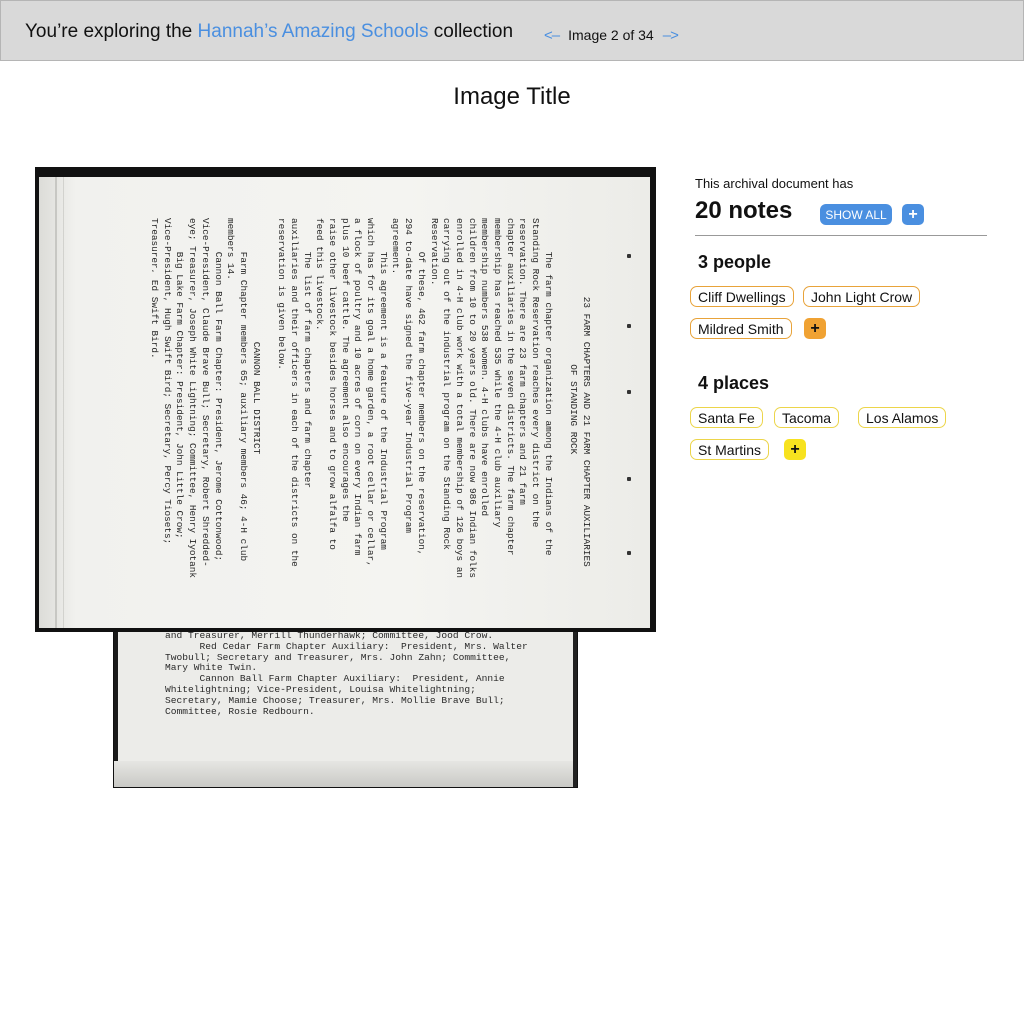 The width and height of the screenshot is (1024, 1024). Describe the element at coordinates (109, 31) in the screenshot. I see `breadcrumb-prefix: You’re exploring the` at that location.